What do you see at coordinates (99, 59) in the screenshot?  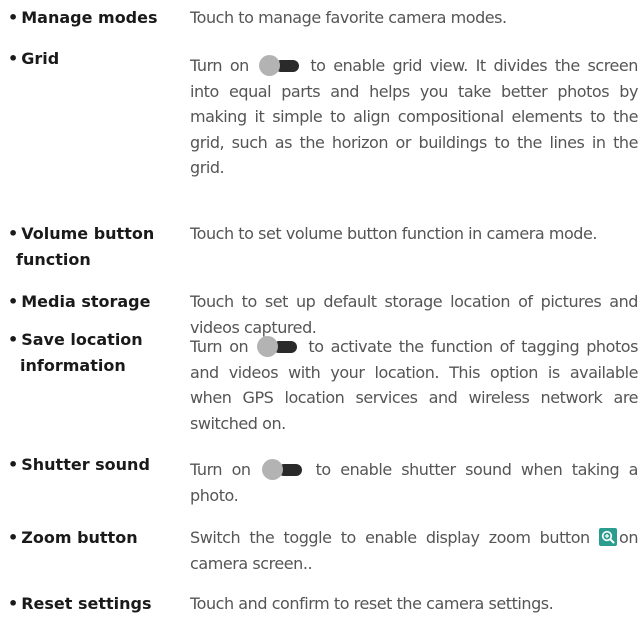 I see `setting-term-grid: • Grid` at bounding box center [99, 59].